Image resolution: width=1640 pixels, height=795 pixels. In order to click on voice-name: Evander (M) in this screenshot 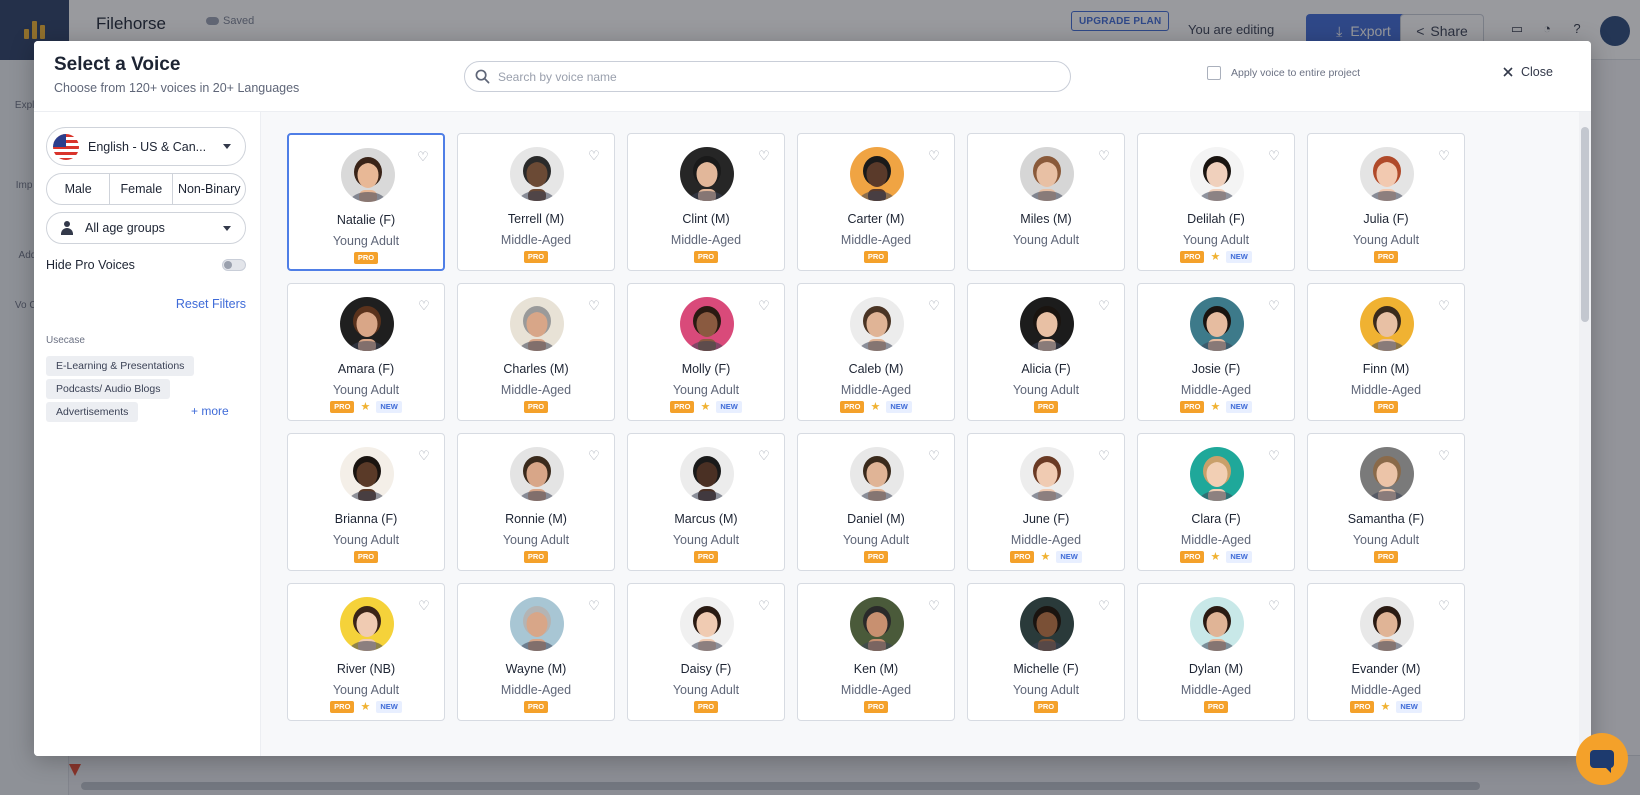, I will do `click(1386, 669)`.